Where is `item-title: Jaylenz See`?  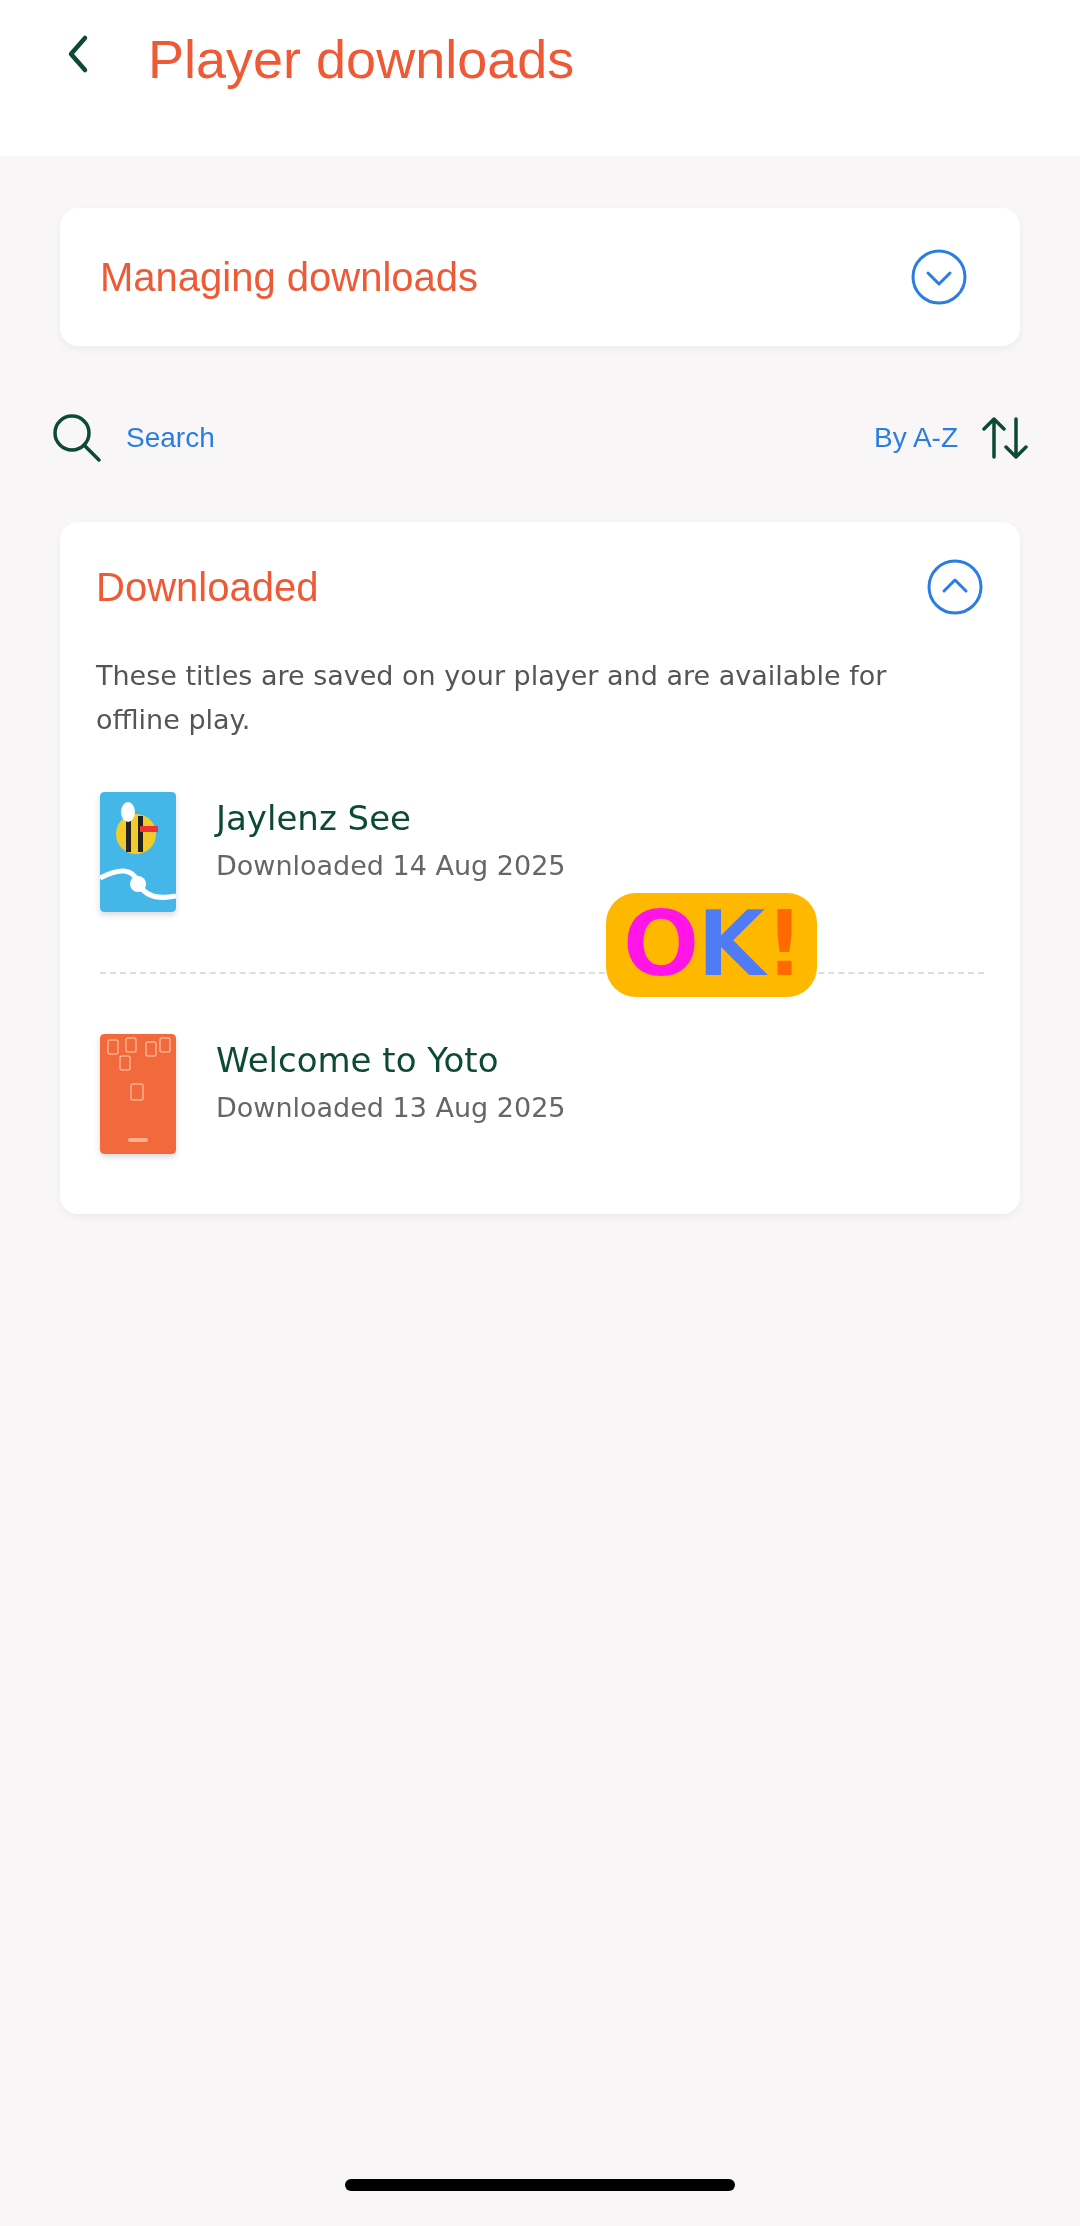 item-title: Jaylenz See is located at coordinates (314, 818).